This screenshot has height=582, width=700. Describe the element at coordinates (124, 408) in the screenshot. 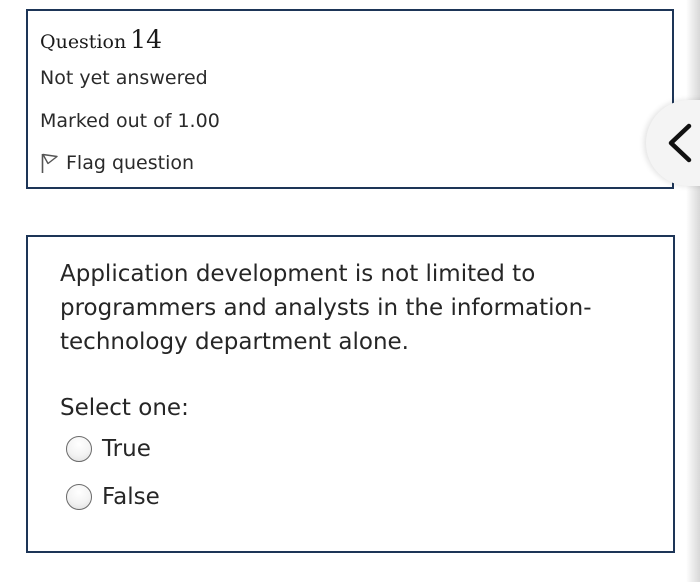

I see `select-one-label: Select one:` at that location.